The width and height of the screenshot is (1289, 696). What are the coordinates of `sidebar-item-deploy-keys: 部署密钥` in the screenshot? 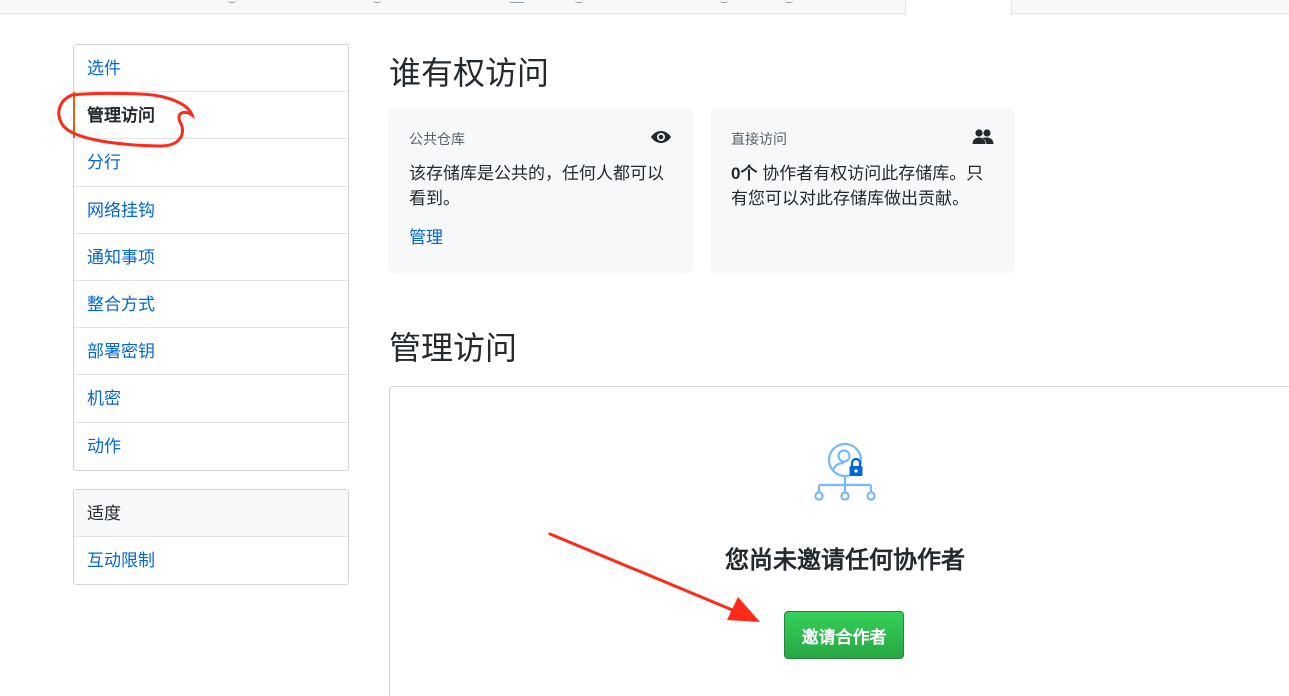 It's located at (211, 352).